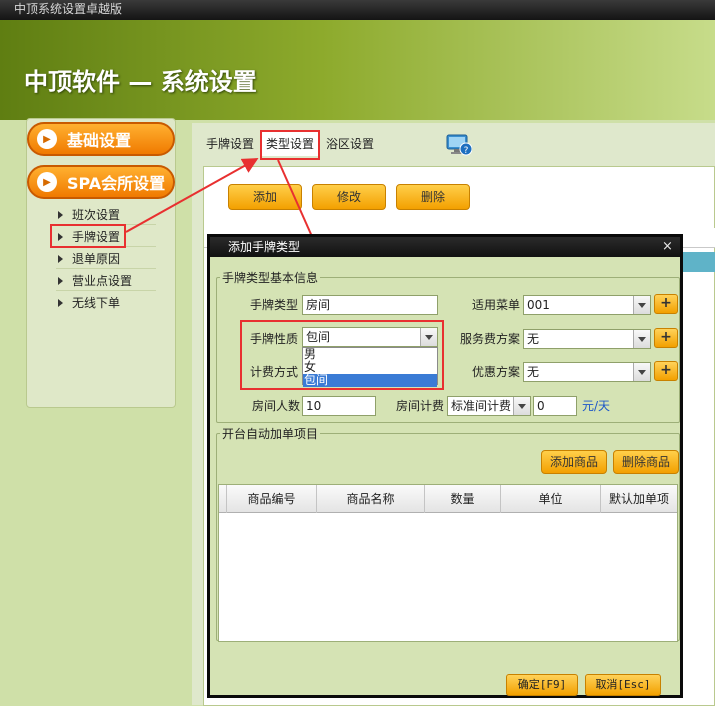 The width and height of the screenshot is (715, 706). I want to click on auto-items-legend: 开台自动加单项目, so click(270, 433).